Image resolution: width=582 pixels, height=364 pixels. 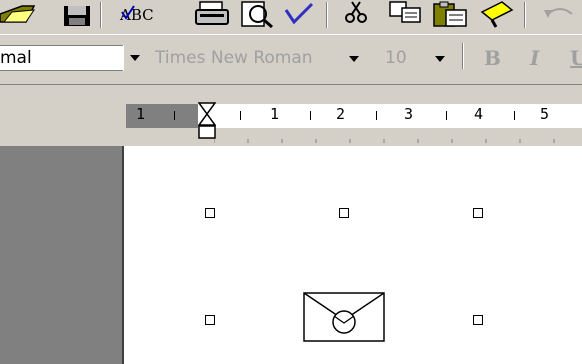 What do you see at coordinates (545, 114) in the screenshot?
I see `ruler-number: 5` at bounding box center [545, 114].